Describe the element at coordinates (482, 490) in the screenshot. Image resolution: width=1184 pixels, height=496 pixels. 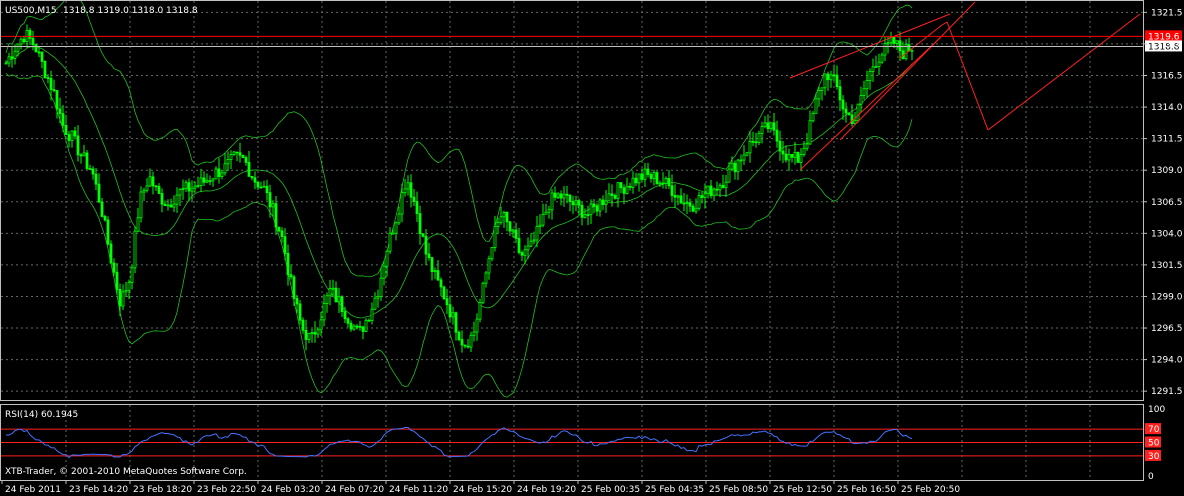
I see `time-tick-label: 24 Feb 15:20` at that location.